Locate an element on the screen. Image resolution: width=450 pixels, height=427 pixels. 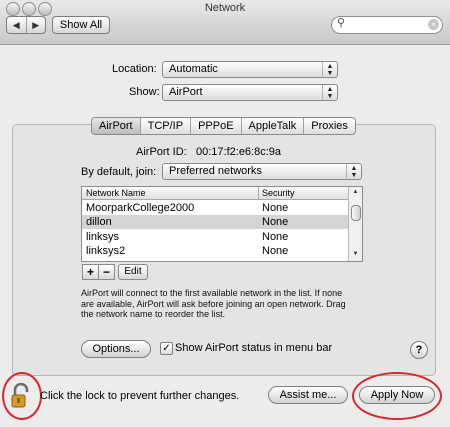
add-network-button: + is located at coordinates (90, 272).